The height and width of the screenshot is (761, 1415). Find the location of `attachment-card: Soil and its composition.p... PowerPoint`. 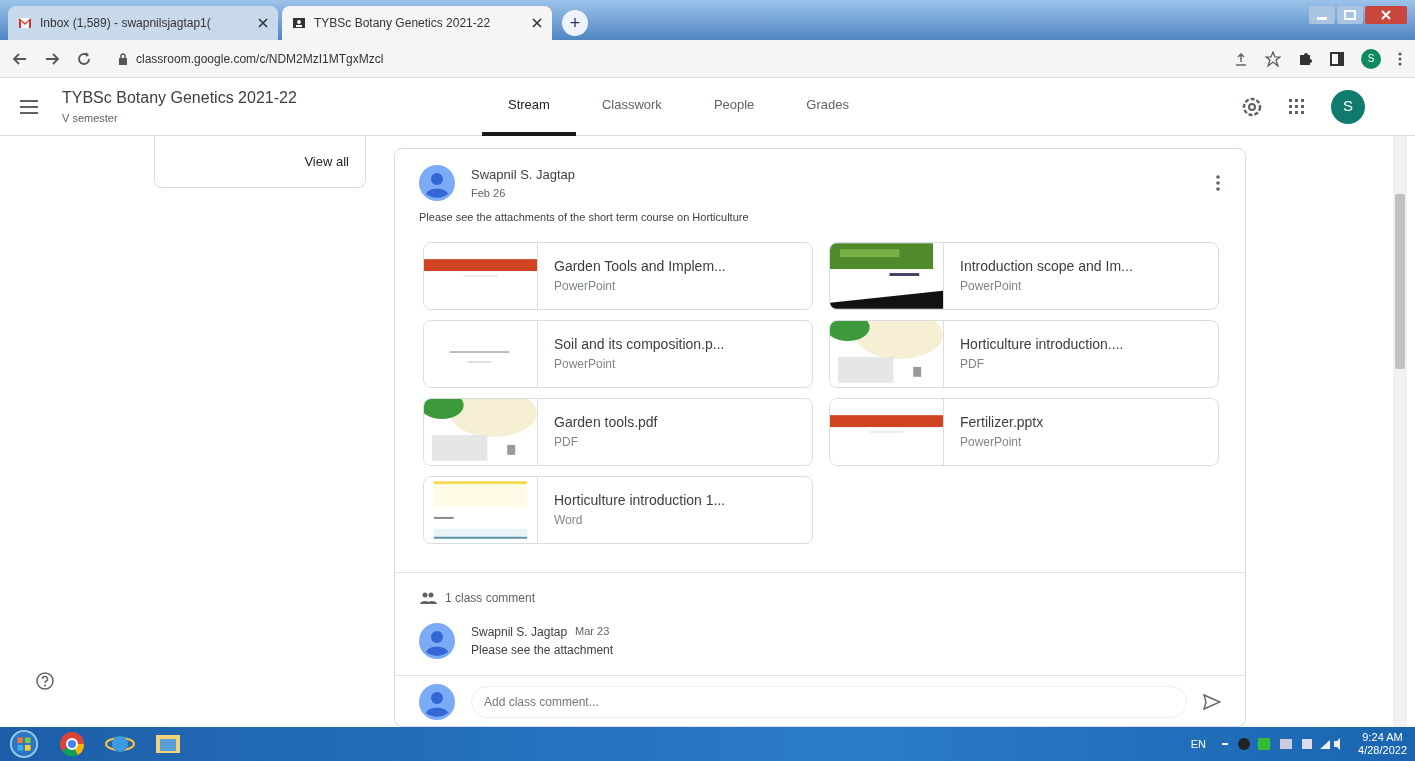

attachment-card: Soil and its composition.p... PowerPoint is located at coordinates (618, 353).